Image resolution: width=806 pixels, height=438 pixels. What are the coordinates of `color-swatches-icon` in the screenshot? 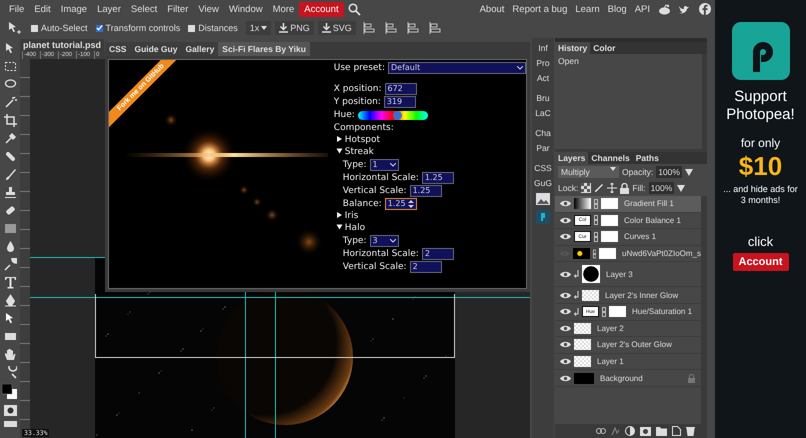 It's located at (10, 392).